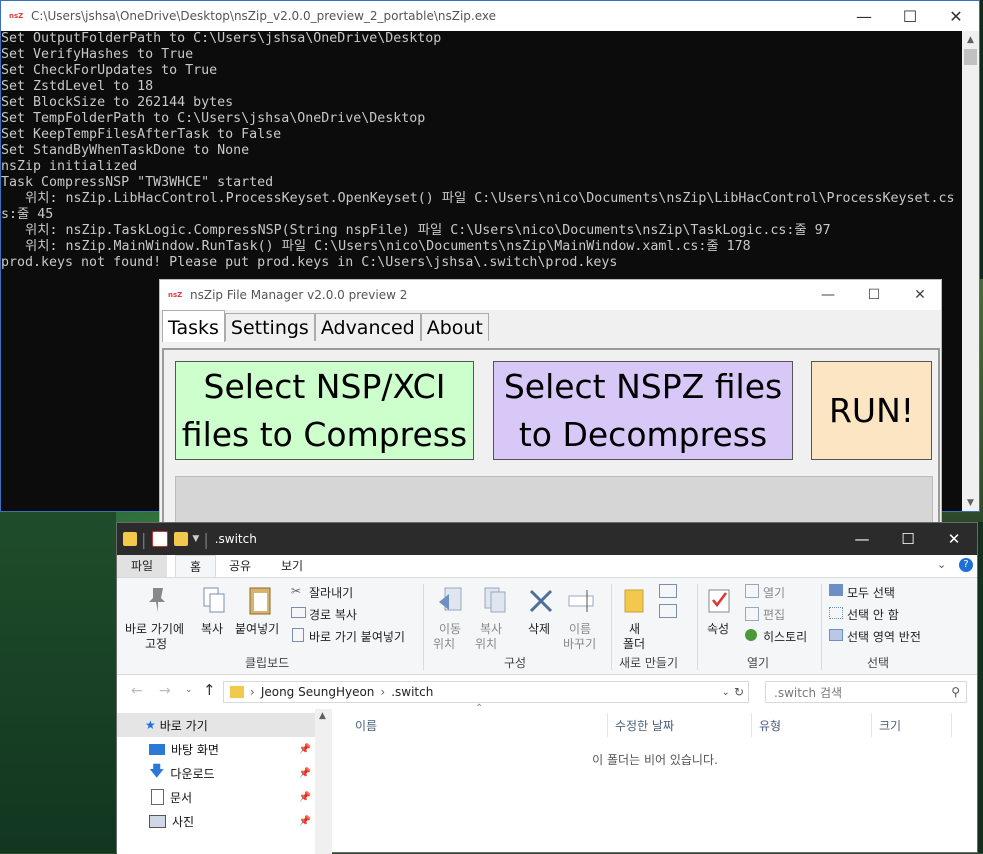 The image size is (983, 854). Describe the element at coordinates (634, 643) in the screenshot. I see `new-folder-label-2: 폴더` at that location.